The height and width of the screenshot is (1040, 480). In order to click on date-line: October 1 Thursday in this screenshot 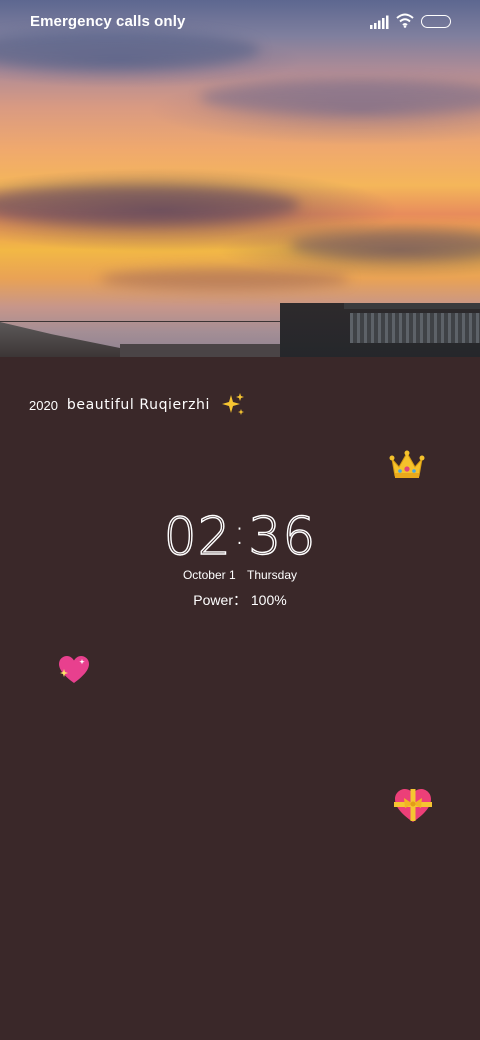, I will do `click(240, 575)`.